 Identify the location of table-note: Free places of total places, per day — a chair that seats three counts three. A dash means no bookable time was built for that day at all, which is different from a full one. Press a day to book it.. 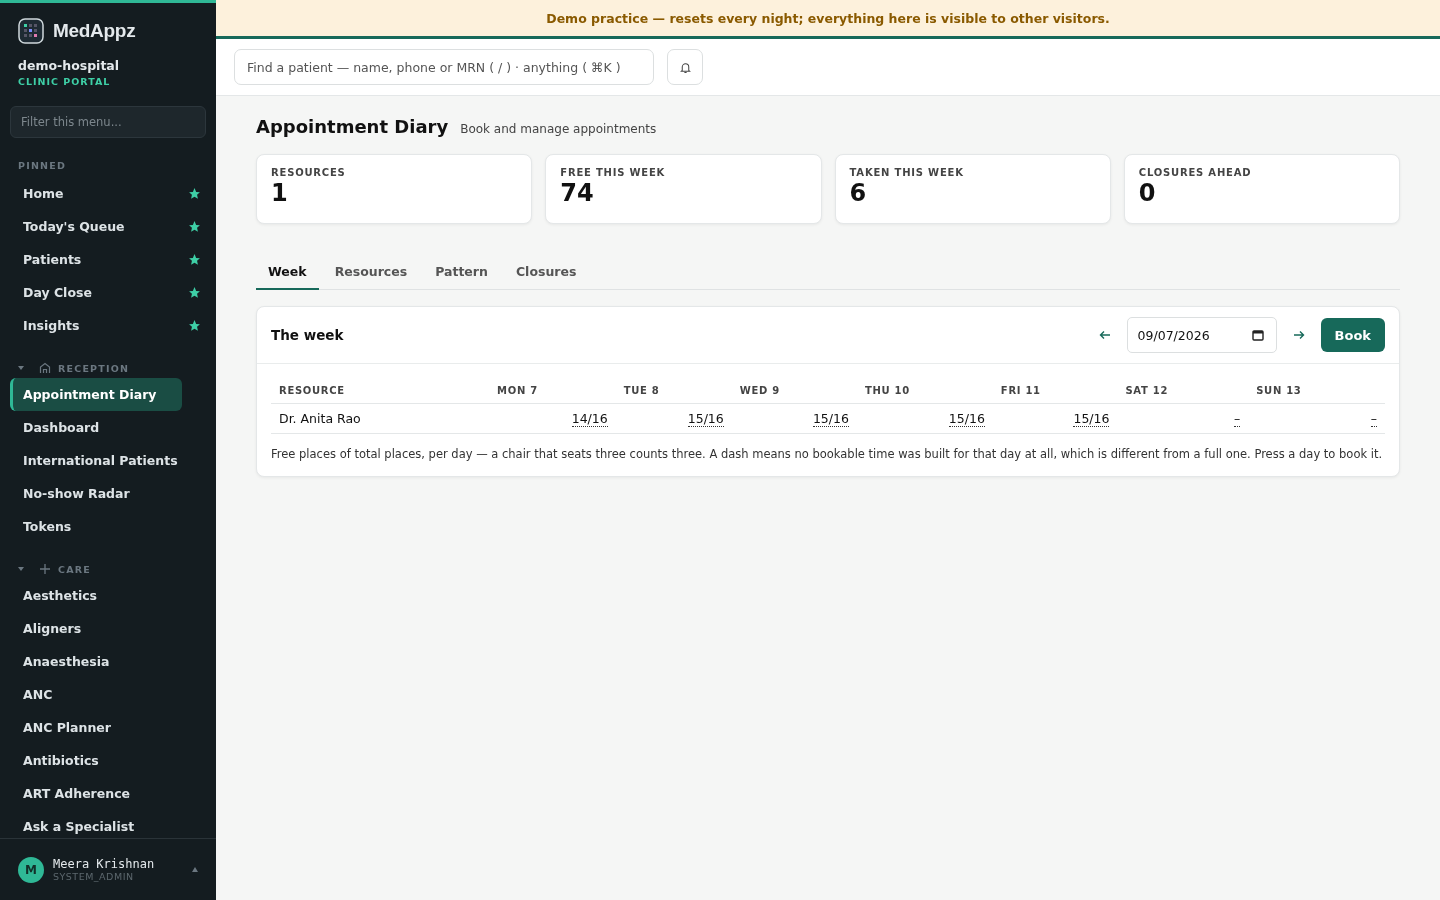
(827, 454).